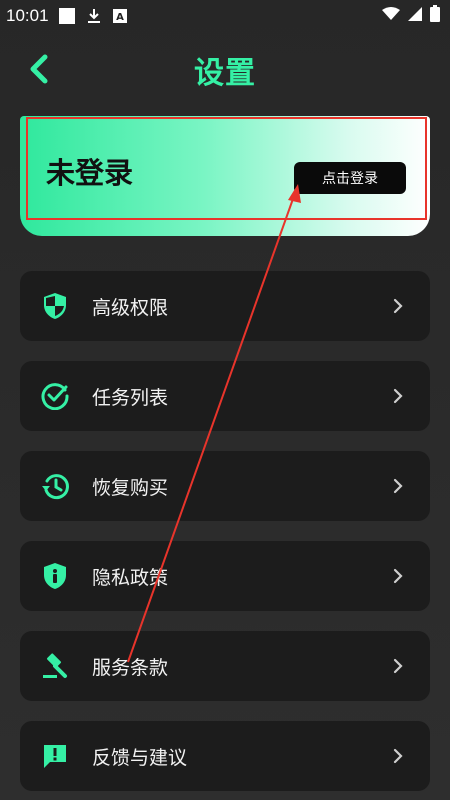 Image resolution: width=450 pixels, height=800 pixels. What do you see at coordinates (55, 396) in the screenshot?
I see `check-circle-icon` at bounding box center [55, 396].